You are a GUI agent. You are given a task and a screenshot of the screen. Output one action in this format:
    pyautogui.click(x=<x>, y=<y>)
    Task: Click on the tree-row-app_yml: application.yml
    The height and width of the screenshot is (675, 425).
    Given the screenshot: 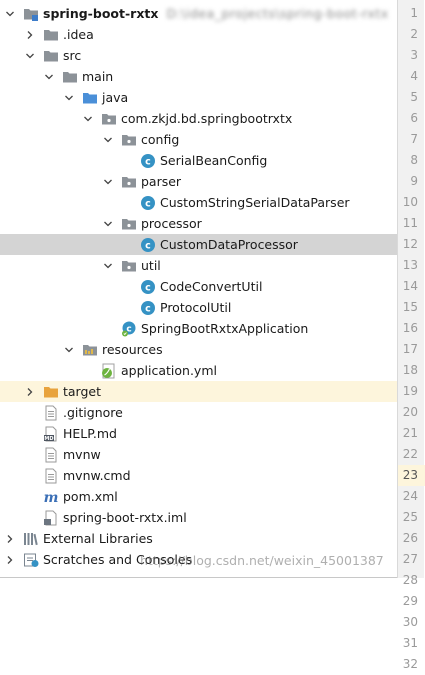 What is the action you would take?
    pyautogui.click(x=198, y=370)
    